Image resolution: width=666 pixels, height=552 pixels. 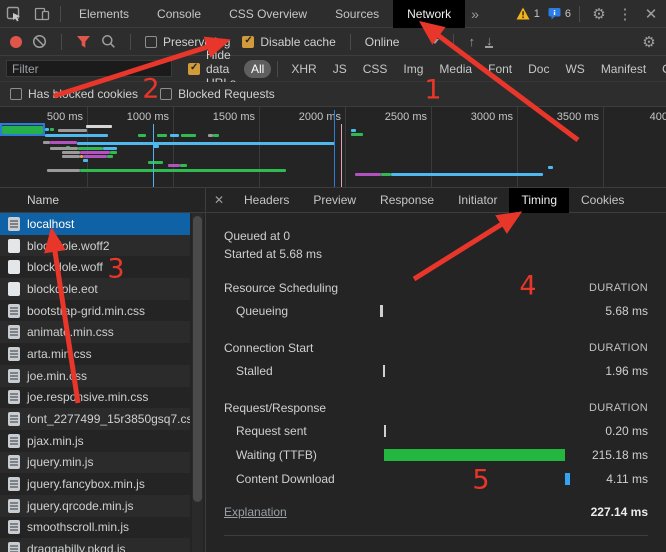 I want to click on preserve-log-checkbox: Preserve log, so click(x=187, y=42).